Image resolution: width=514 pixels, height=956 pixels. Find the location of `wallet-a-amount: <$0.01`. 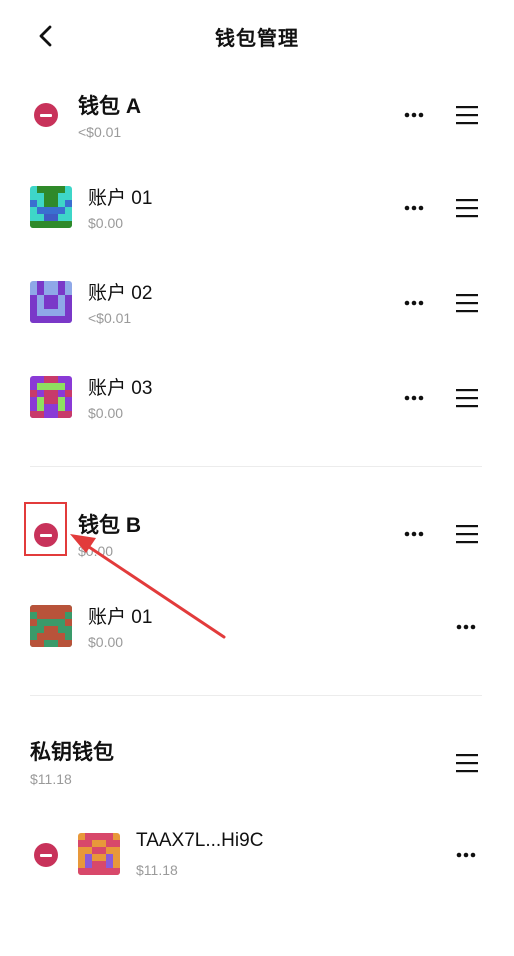

wallet-a-amount: <$0.01 is located at coordinates (100, 132).